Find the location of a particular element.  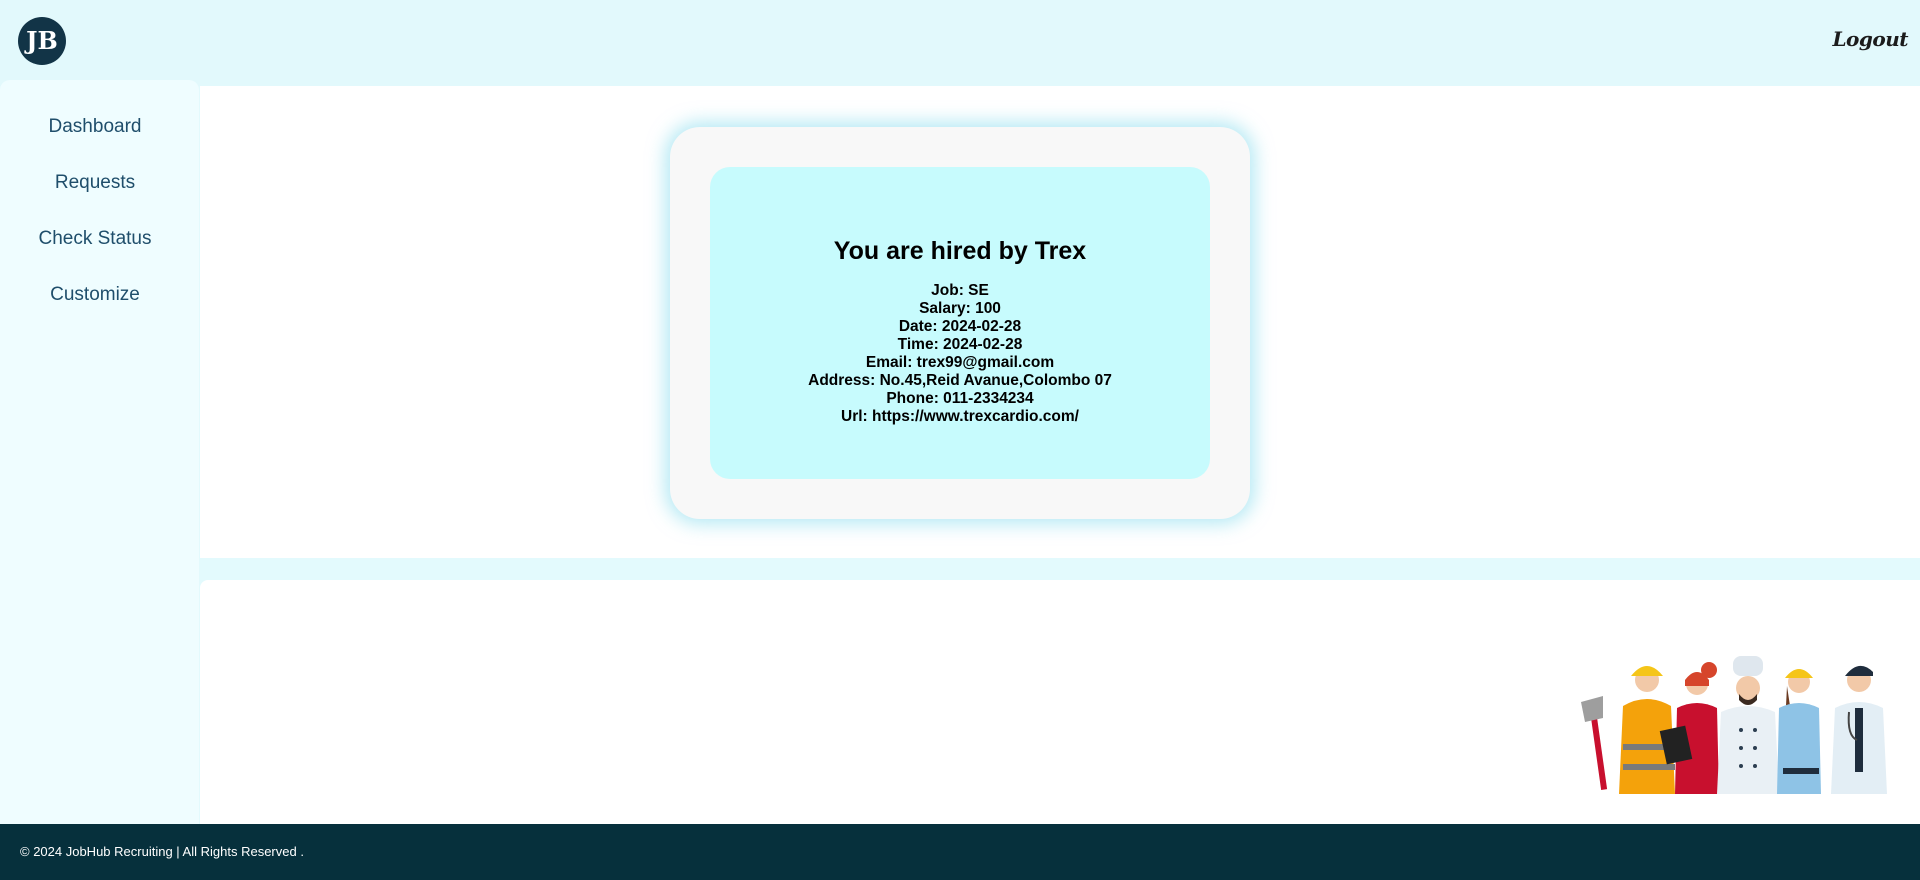

jb-logo-icon: JB is located at coordinates (42, 41).